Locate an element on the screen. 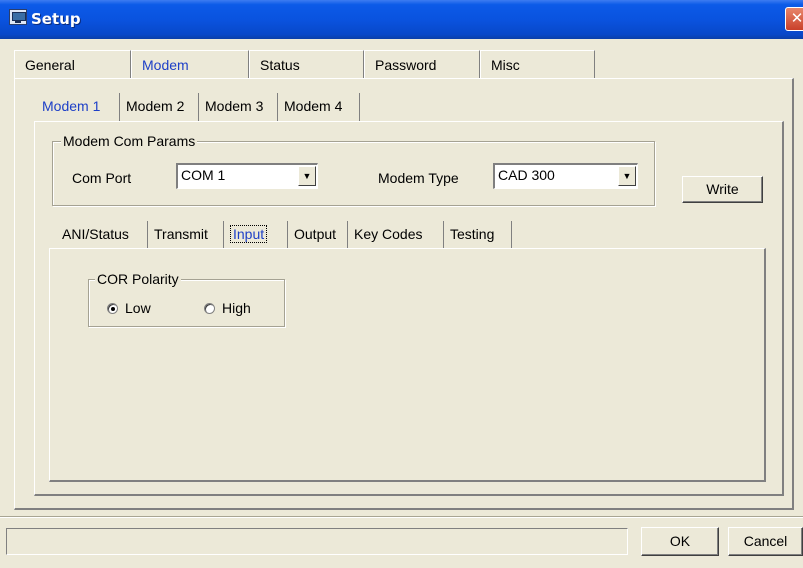 Image resolution: width=803 pixels, height=568 pixels. tab-modem-2: Modem 2 is located at coordinates (159, 107).